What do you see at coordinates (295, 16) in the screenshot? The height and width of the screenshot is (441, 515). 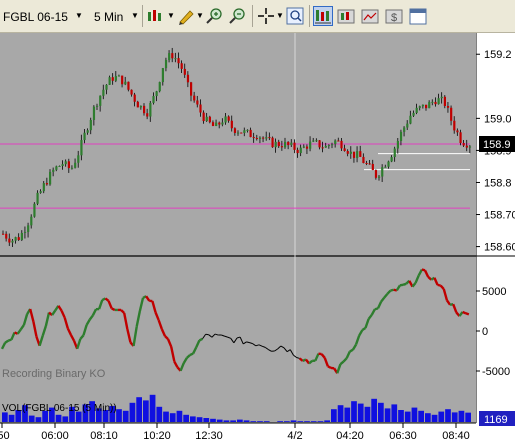 I see `magnifier-button` at bounding box center [295, 16].